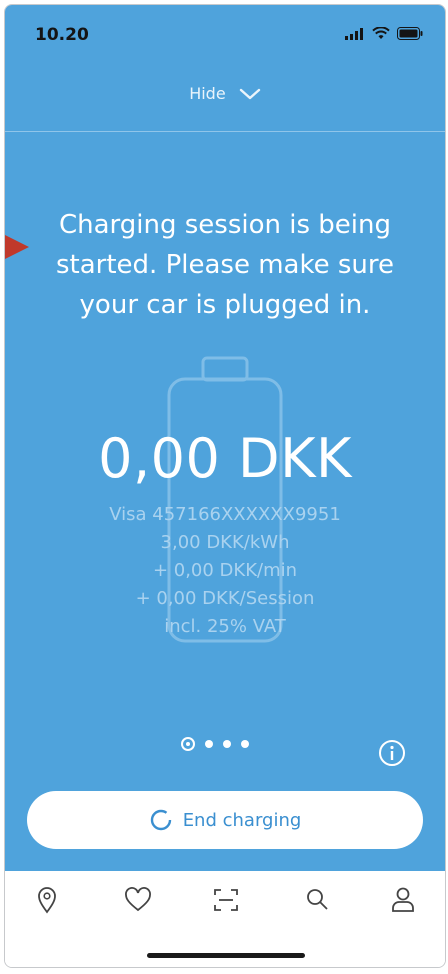 This screenshot has width=448, height=974. Describe the element at coordinates (188, 744) in the screenshot. I see `page-dot-active` at that location.